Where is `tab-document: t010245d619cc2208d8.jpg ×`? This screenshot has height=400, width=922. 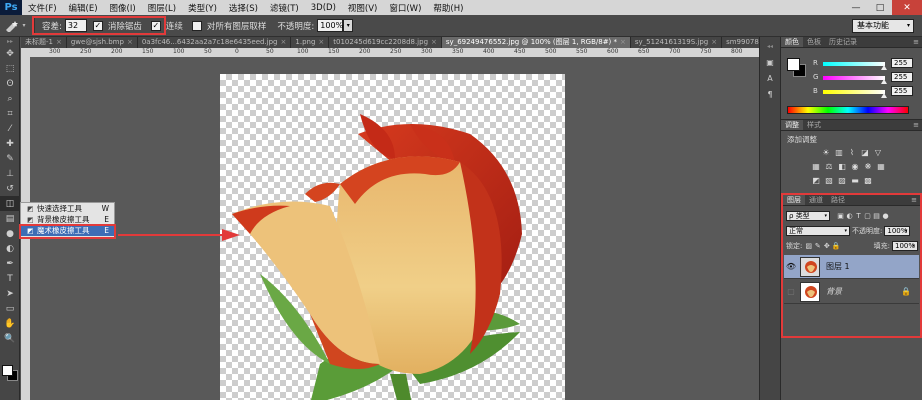 tab-document: t010245d619cc2208d8.jpg × is located at coordinates (385, 42).